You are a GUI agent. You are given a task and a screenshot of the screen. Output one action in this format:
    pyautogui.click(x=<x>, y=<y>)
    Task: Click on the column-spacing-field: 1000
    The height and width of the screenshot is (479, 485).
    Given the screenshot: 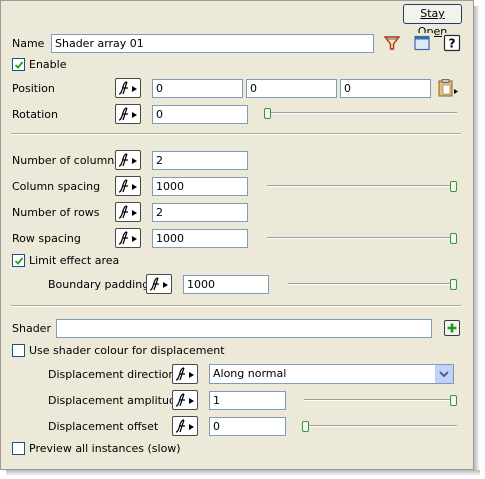 What is the action you would take?
    pyautogui.click(x=200, y=186)
    